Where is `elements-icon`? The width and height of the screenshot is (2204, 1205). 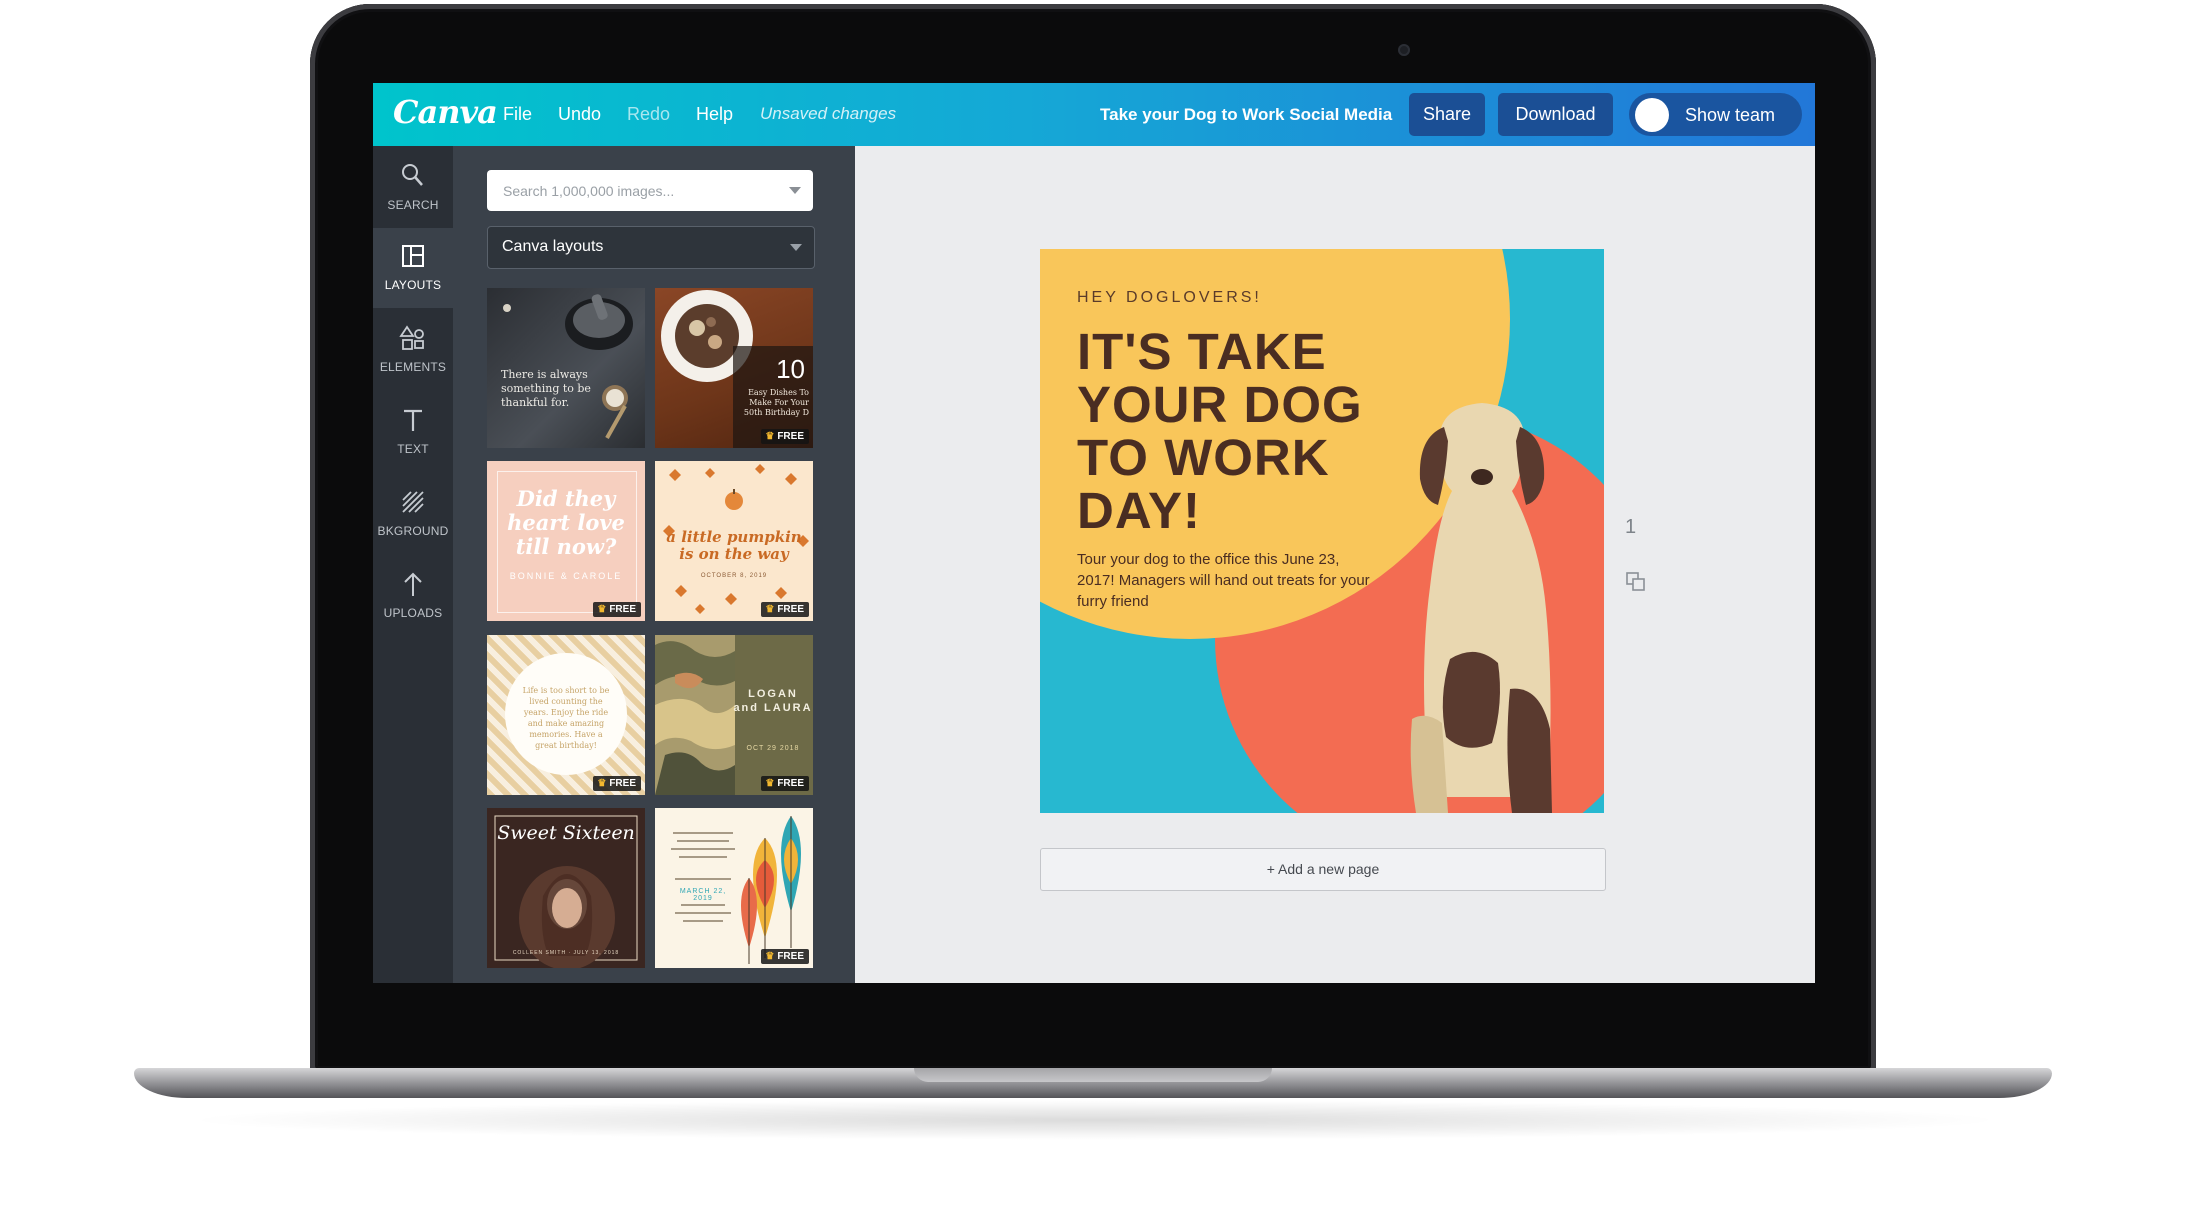
elements-icon is located at coordinates (413, 341).